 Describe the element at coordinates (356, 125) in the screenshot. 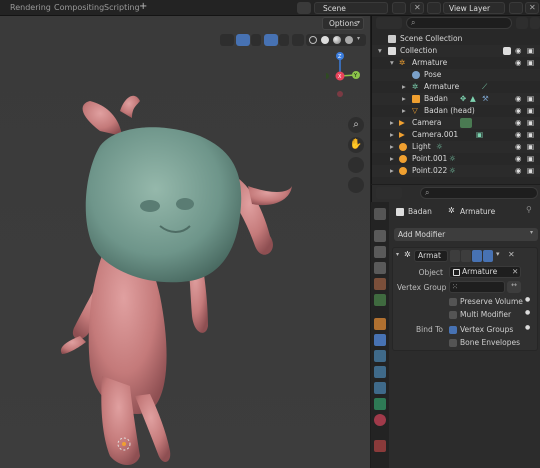

I see `zoom-icon: ⌕` at that location.